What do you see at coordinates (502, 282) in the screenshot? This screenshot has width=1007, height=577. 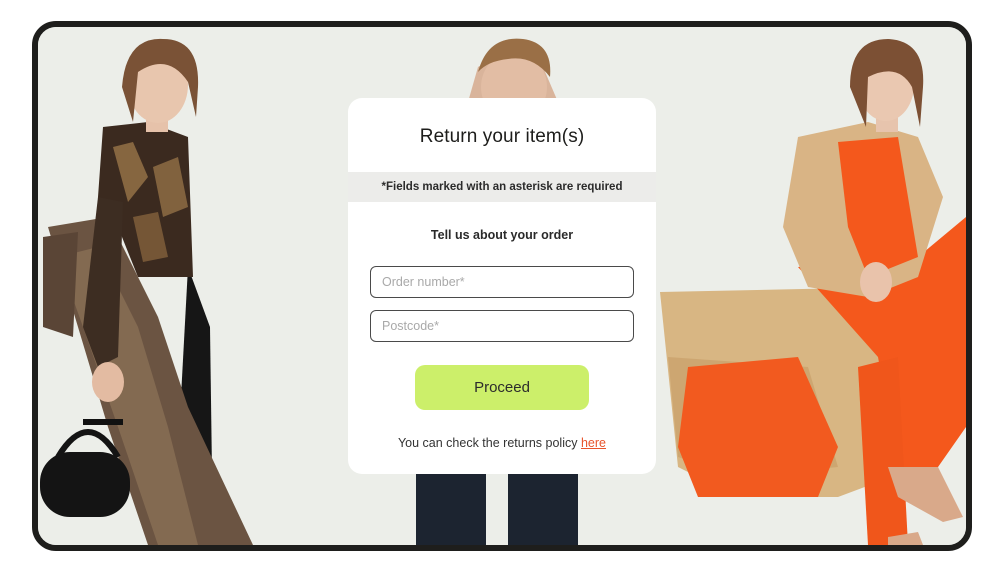 I see `order-number-input` at bounding box center [502, 282].